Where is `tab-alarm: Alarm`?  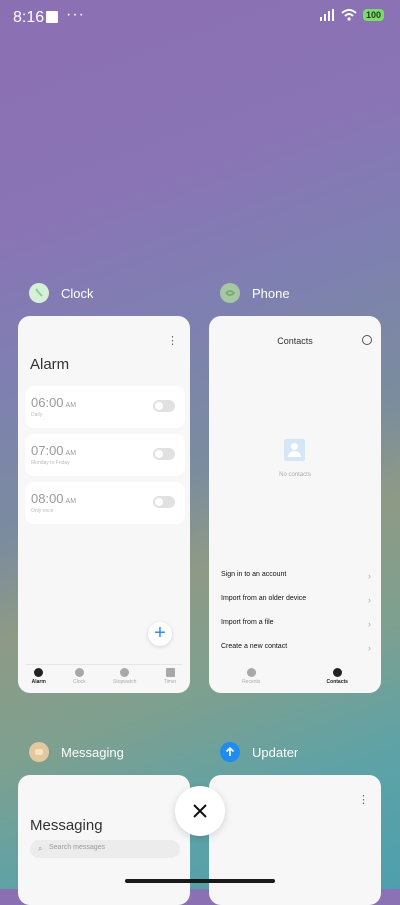 tab-alarm: Alarm is located at coordinates (39, 676).